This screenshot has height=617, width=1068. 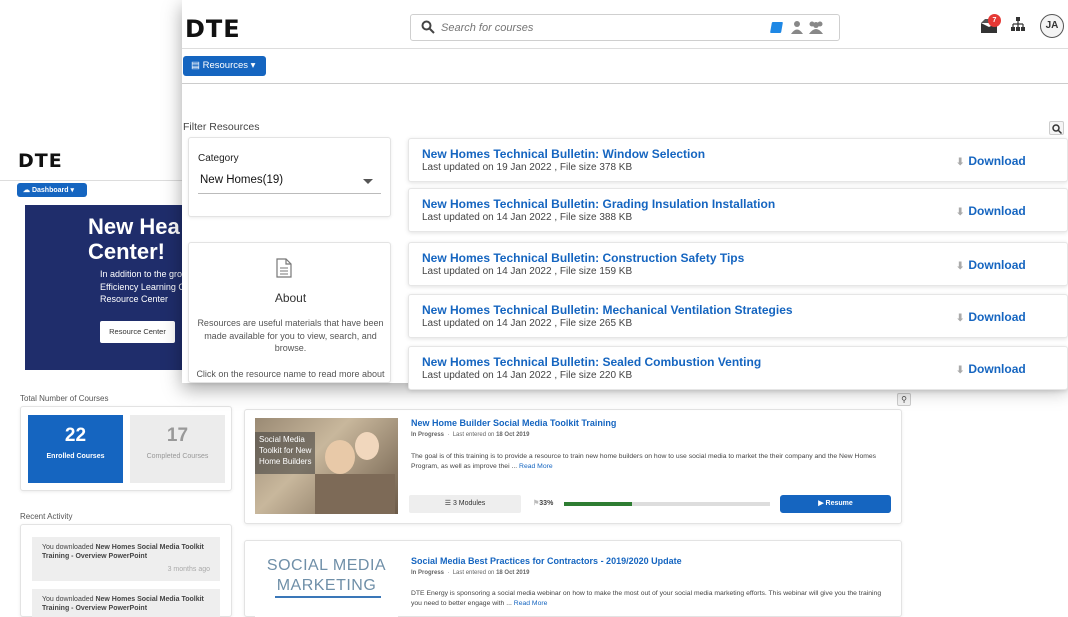 What do you see at coordinates (1052, 26) in the screenshot?
I see `avatar: JA` at bounding box center [1052, 26].